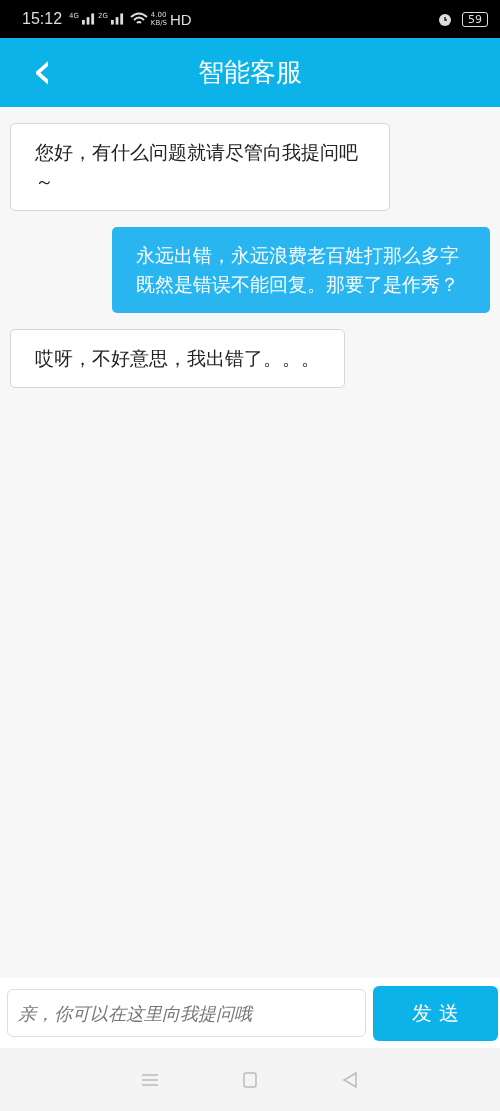 This screenshot has width=500, height=1111. What do you see at coordinates (42, 19) in the screenshot?
I see `clock-time: 15:12` at bounding box center [42, 19].